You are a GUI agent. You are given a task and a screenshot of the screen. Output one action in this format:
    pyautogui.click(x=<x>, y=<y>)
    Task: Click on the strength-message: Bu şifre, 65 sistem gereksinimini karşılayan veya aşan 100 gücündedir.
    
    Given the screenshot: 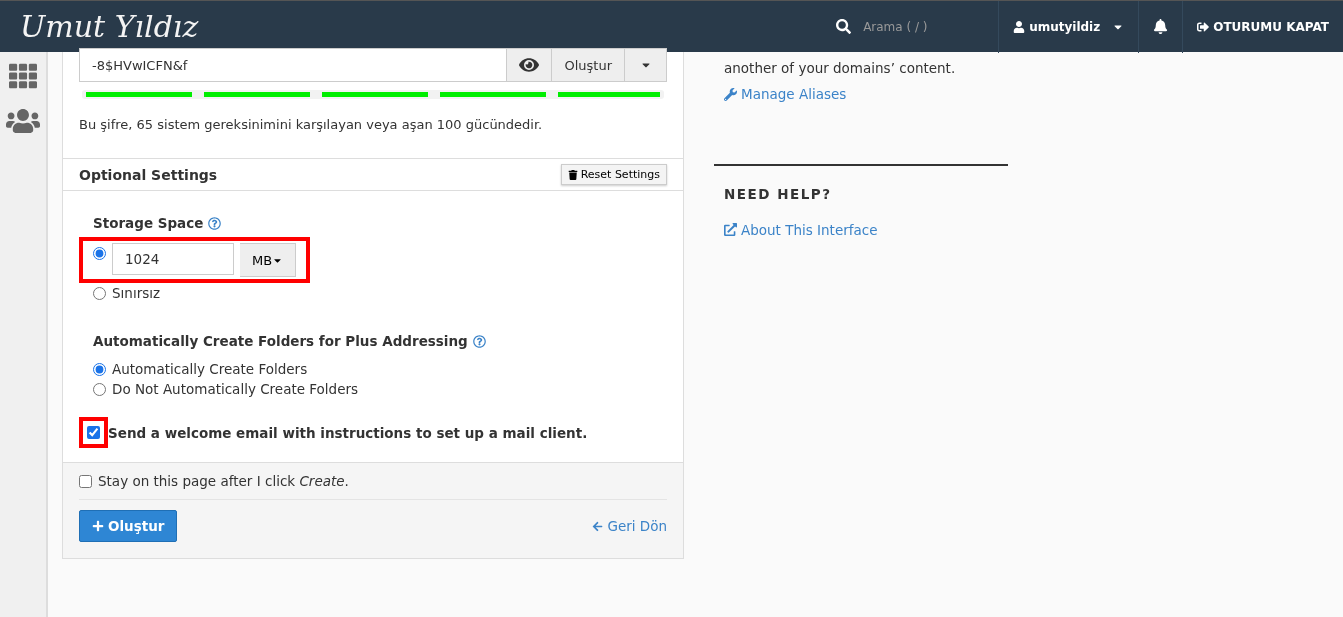 What is the action you would take?
    pyautogui.click(x=311, y=124)
    